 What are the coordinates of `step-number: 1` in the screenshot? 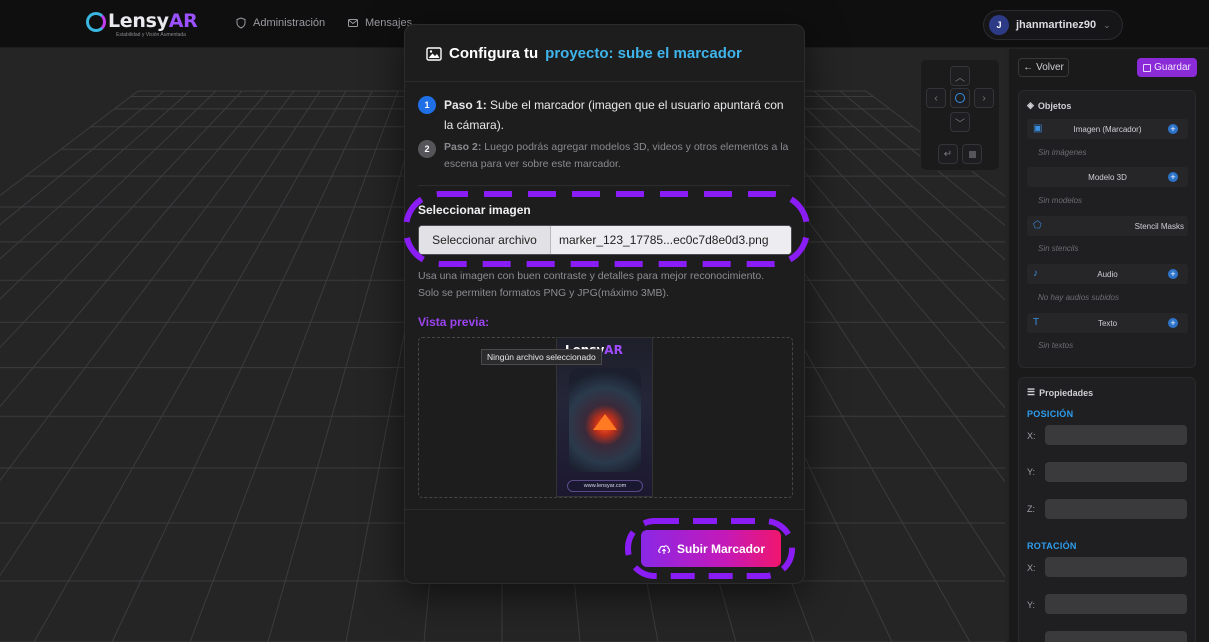 It's located at (427, 105).